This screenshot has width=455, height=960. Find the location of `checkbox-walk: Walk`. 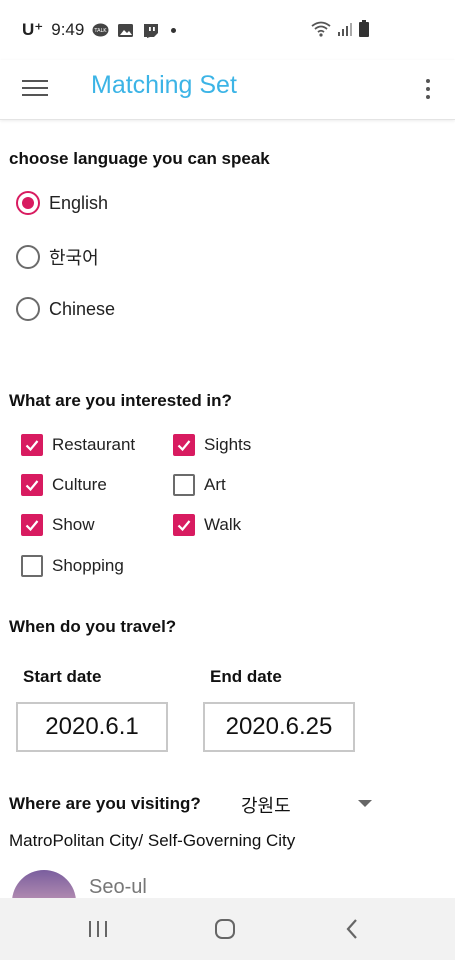

checkbox-walk: Walk is located at coordinates (207, 525).